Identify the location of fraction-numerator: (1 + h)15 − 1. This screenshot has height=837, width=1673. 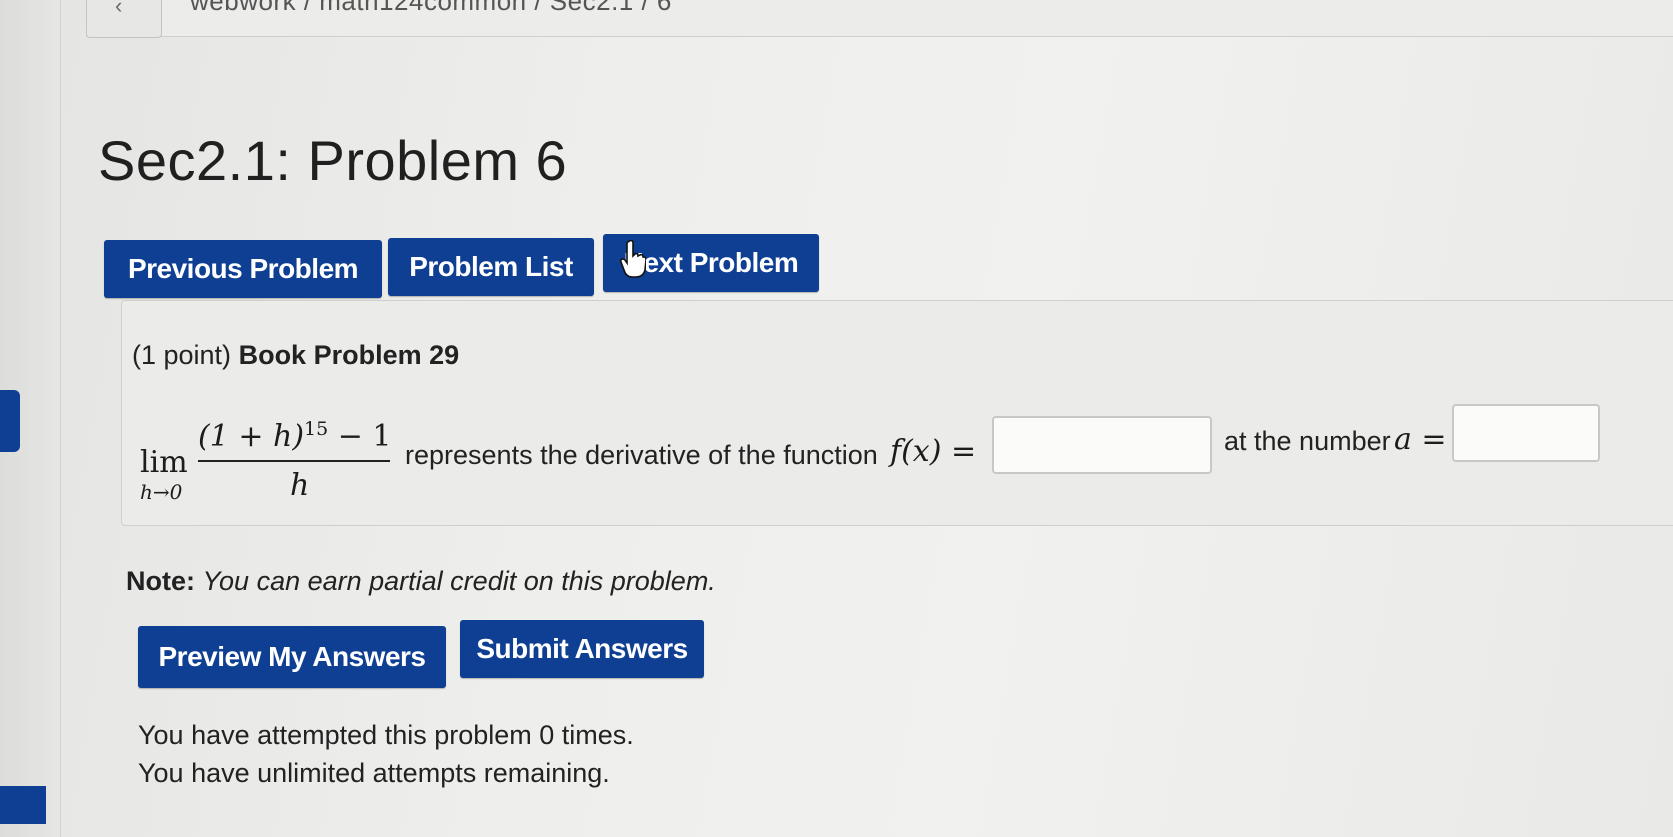
(295, 436).